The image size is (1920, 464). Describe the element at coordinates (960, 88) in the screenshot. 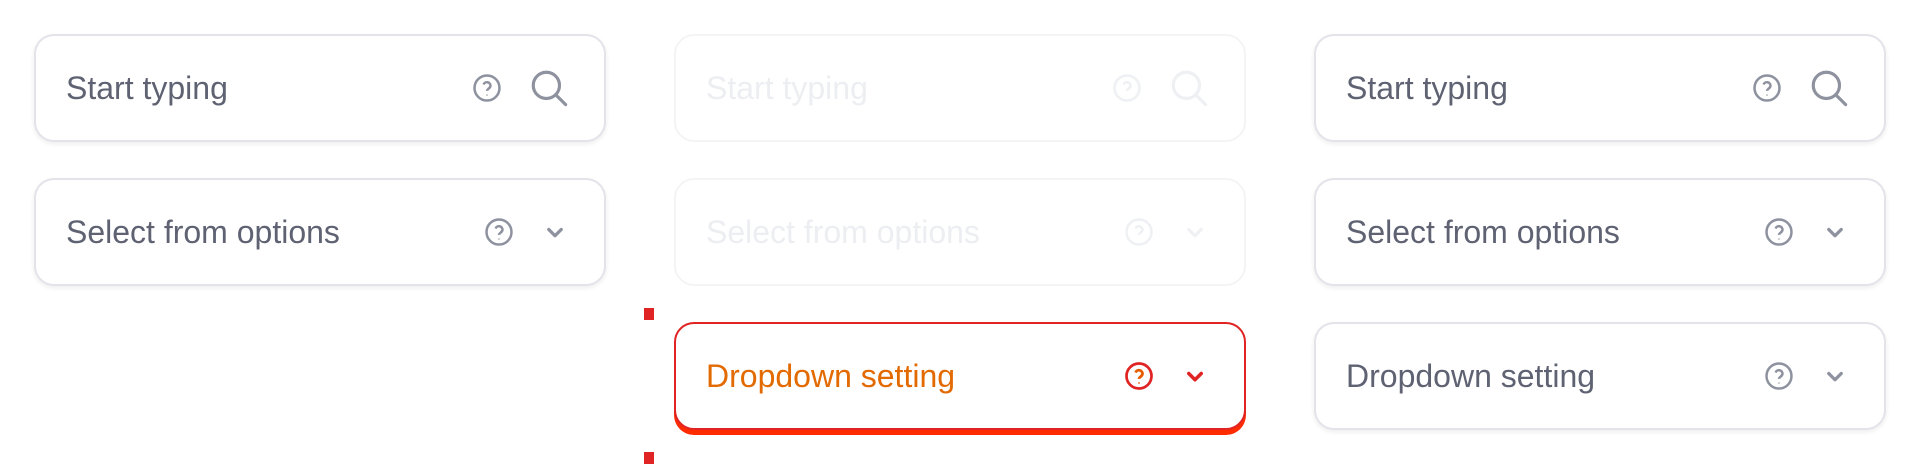

I see `search-input-disabled: Start typing` at that location.